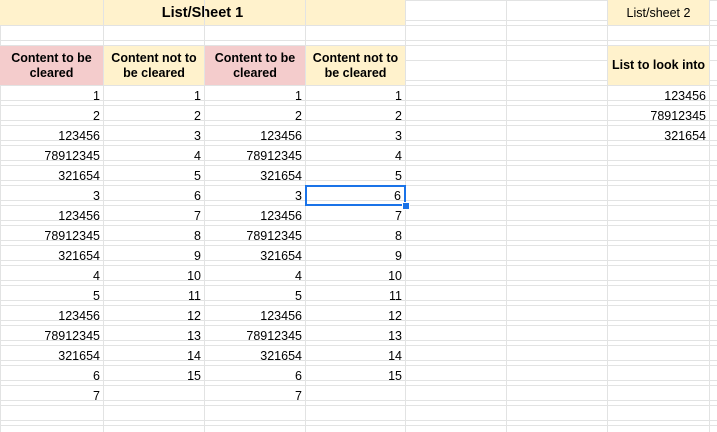  I want to click on sheet1-title: List/Sheet 1, so click(203, 13).